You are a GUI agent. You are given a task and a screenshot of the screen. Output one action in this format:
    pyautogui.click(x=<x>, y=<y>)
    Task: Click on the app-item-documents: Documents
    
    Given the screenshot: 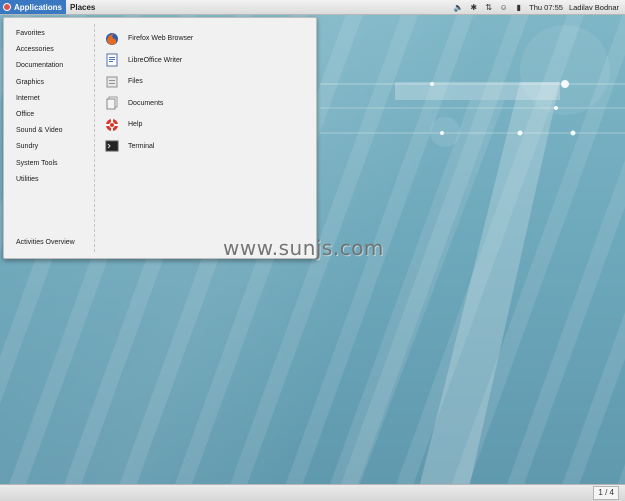 What is the action you would take?
    pyautogui.click(x=149, y=104)
    